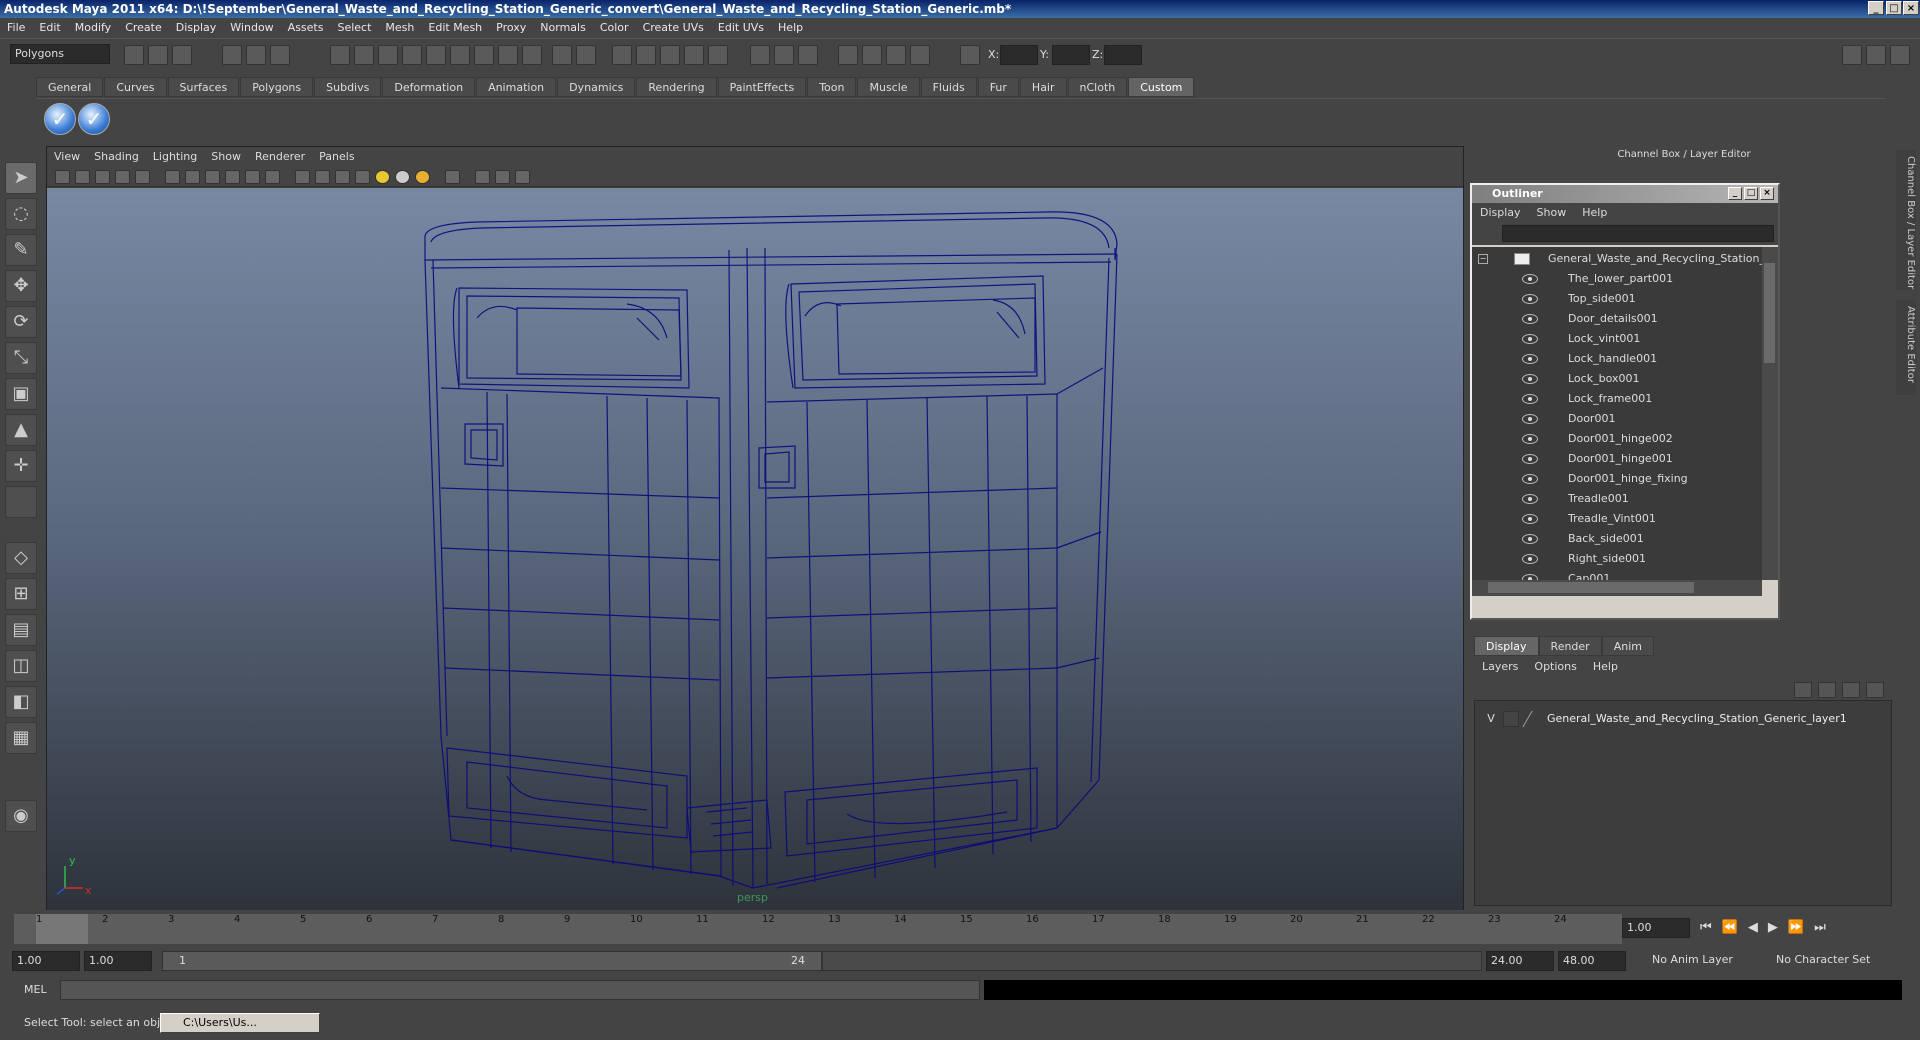 Image resolution: width=1920 pixels, height=1040 pixels. I want to click on universal-manipulator-icon: ▣, so click(21, 394).